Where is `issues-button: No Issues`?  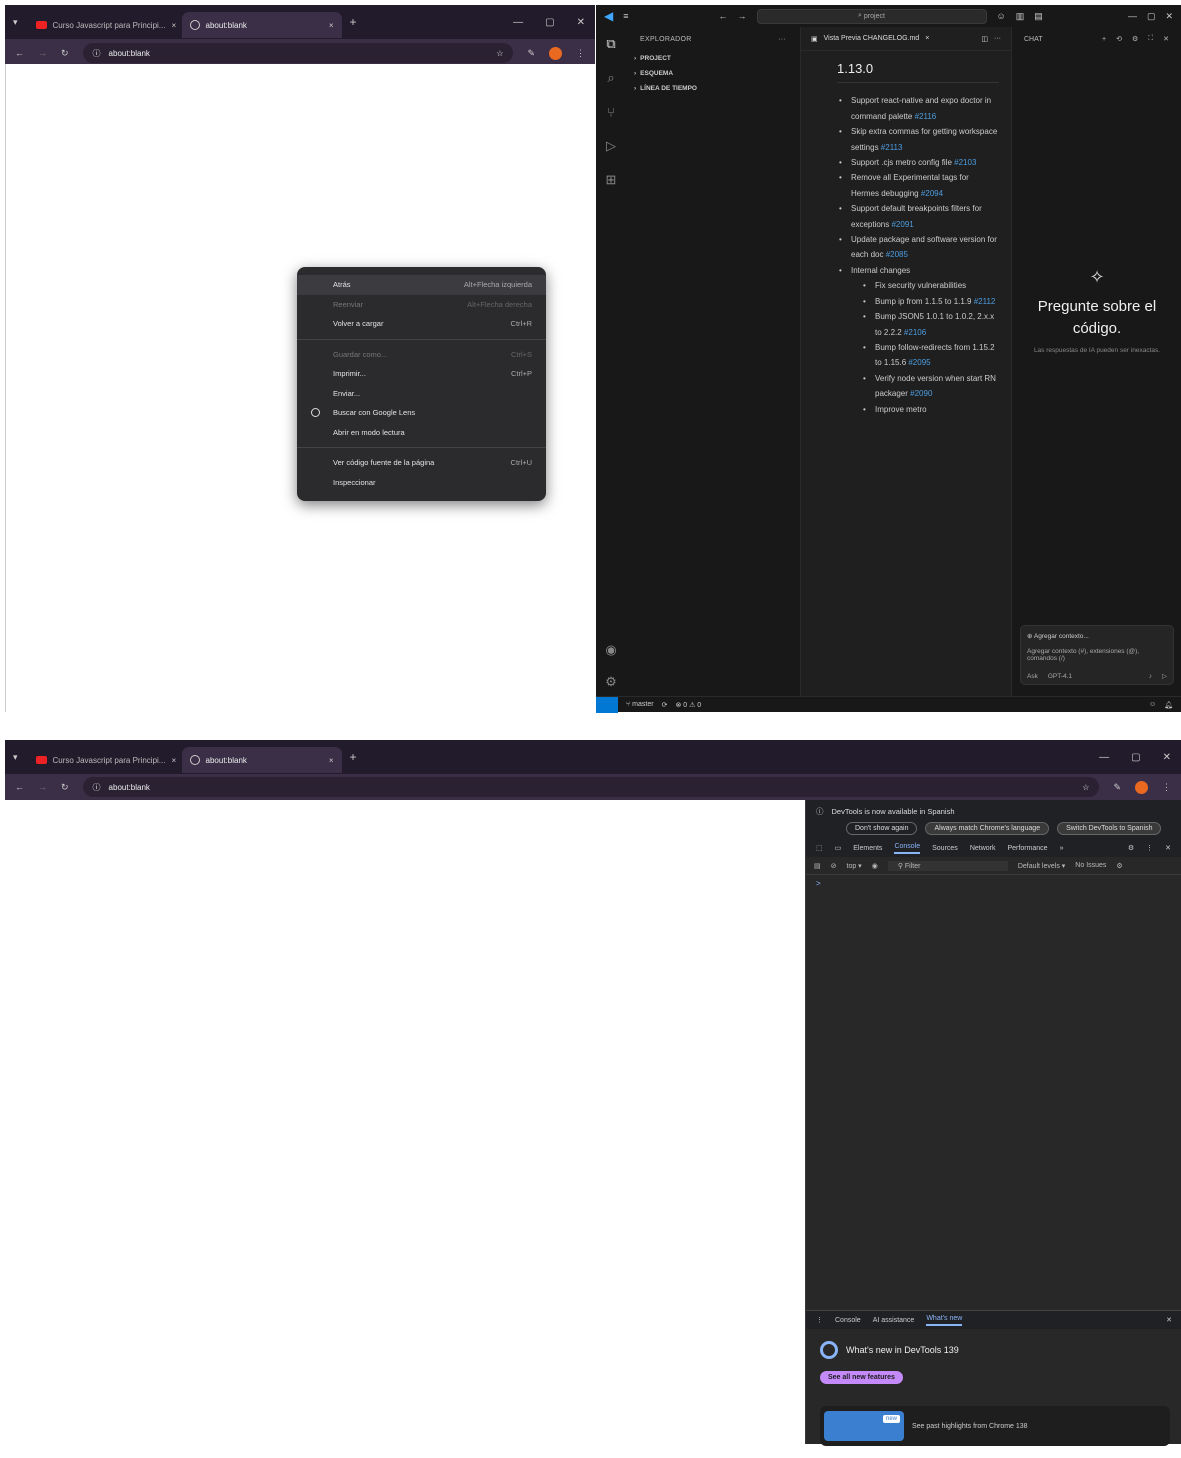 issues-button: No Issues is located at coordinates (1090, 865).